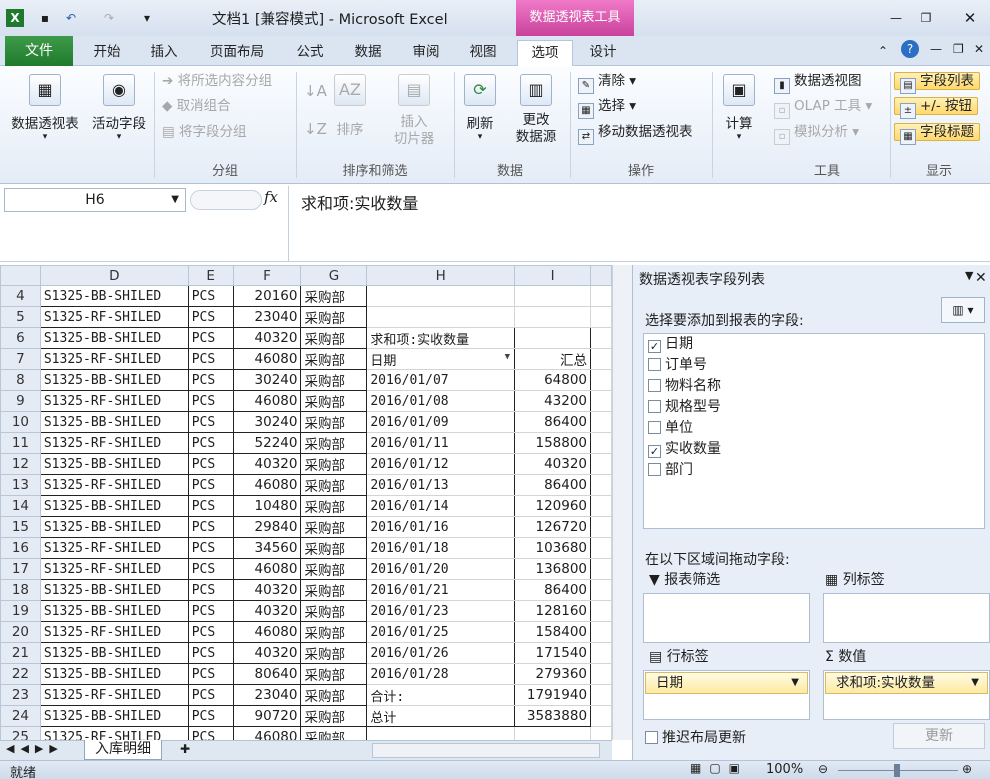 The height and width of the screenshot is (779, 990). I want to click on row-header: 12, so click(20, 464).